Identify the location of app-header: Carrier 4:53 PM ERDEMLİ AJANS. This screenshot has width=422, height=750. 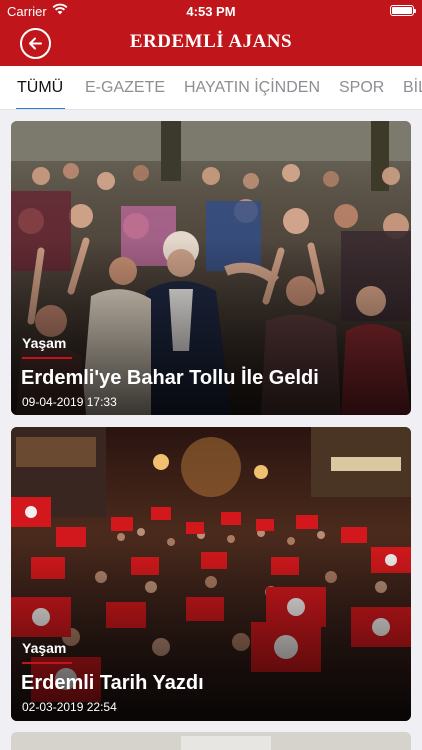
(211, 33).